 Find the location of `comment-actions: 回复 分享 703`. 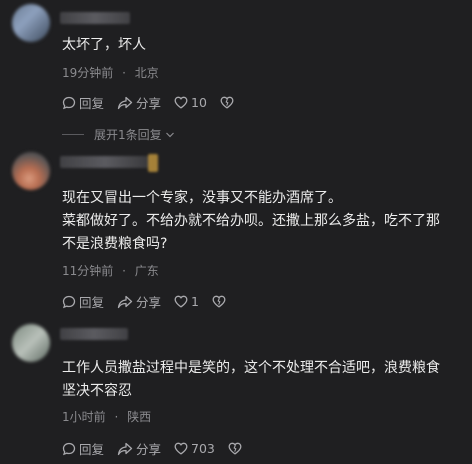

comment-actions: 回复 分享 703 is located at coordinates (160, 448).